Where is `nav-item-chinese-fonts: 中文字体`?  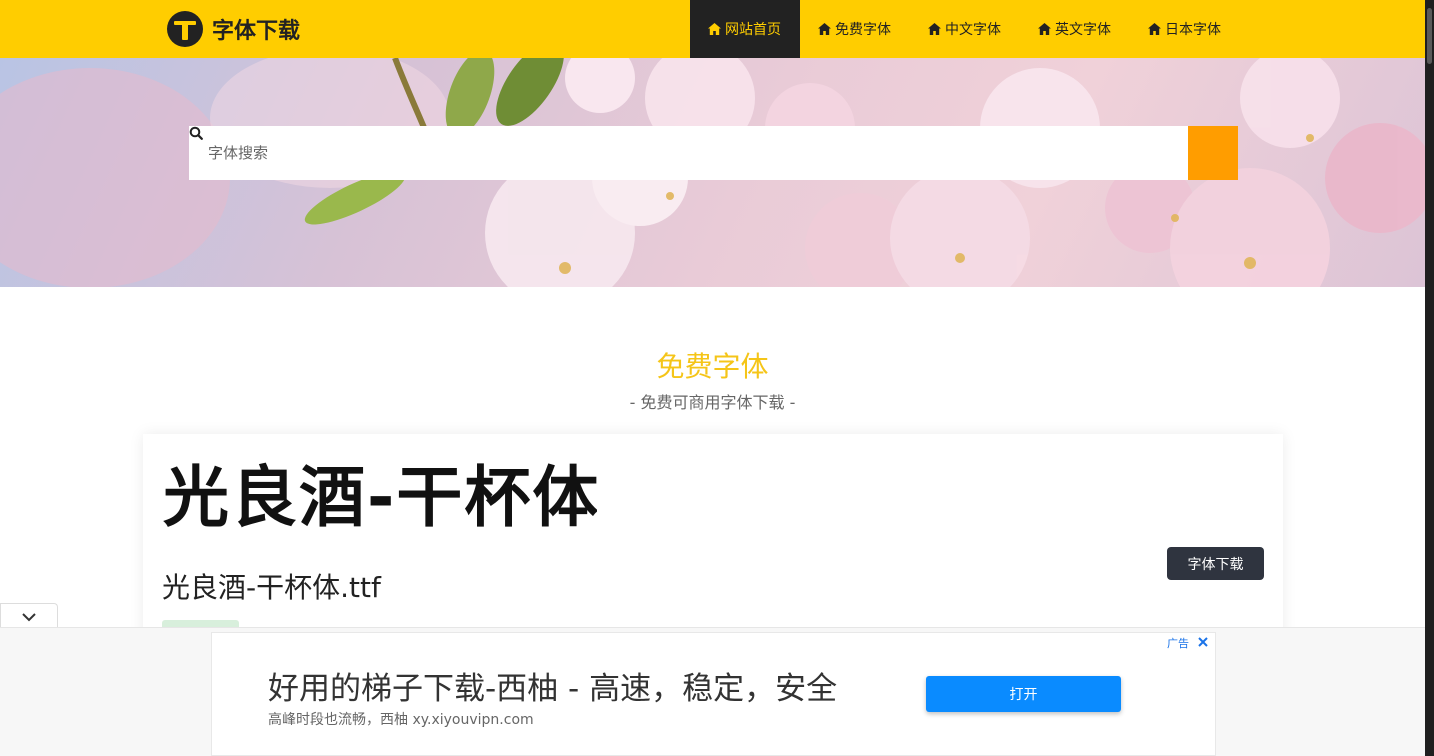 nav-item-chinese-fonts: 中文字体 is located at coordinates (965, 29).